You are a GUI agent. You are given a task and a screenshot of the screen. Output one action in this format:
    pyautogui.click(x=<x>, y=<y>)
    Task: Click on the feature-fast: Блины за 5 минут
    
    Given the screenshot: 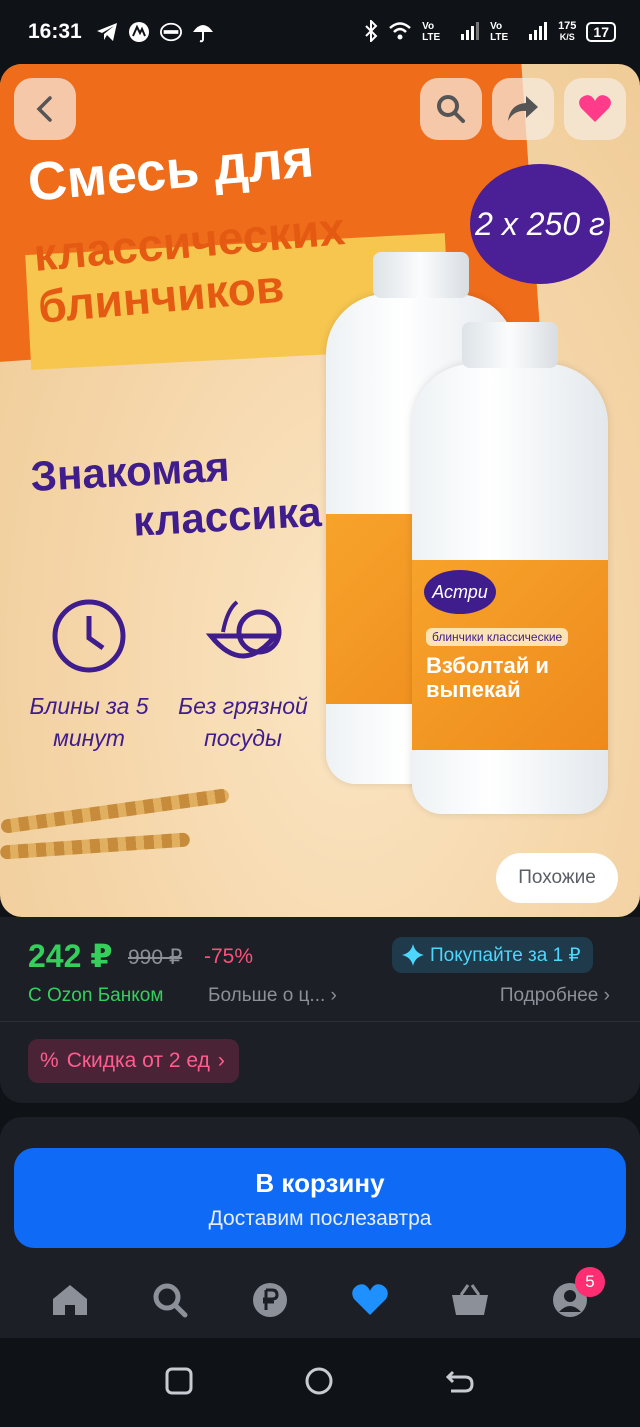 What is the action you would take?
    pyautogui.click(x=89, y=675)
    